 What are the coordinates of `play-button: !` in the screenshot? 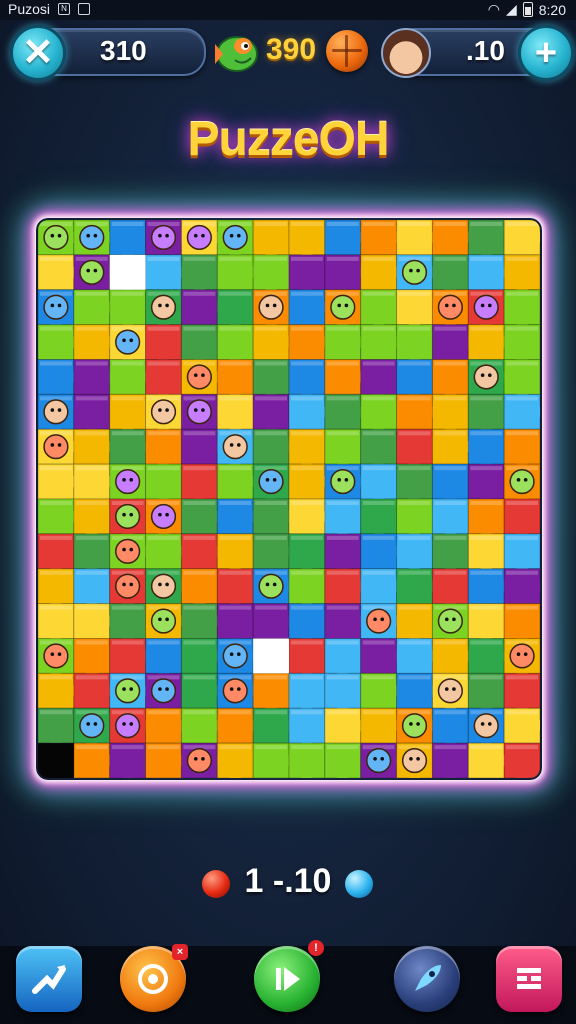 It's located at (289, 976).